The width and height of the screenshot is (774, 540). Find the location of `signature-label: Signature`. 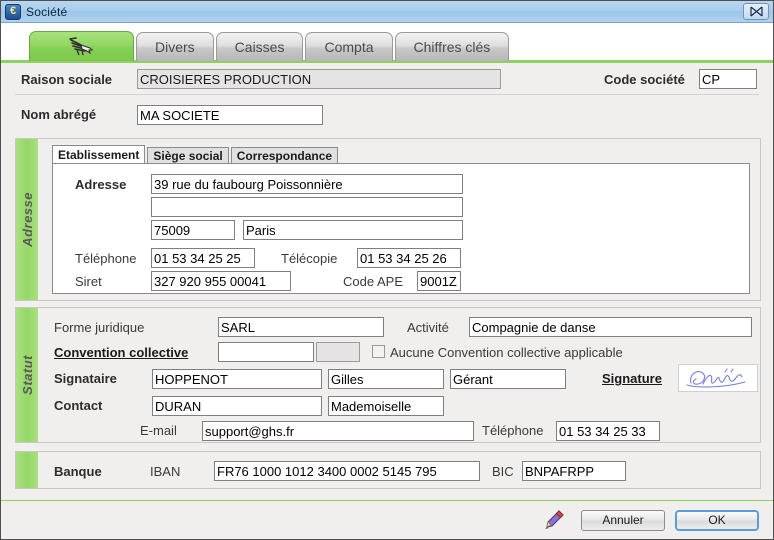

signature-label: Signature is located at coordinates (632, 378).